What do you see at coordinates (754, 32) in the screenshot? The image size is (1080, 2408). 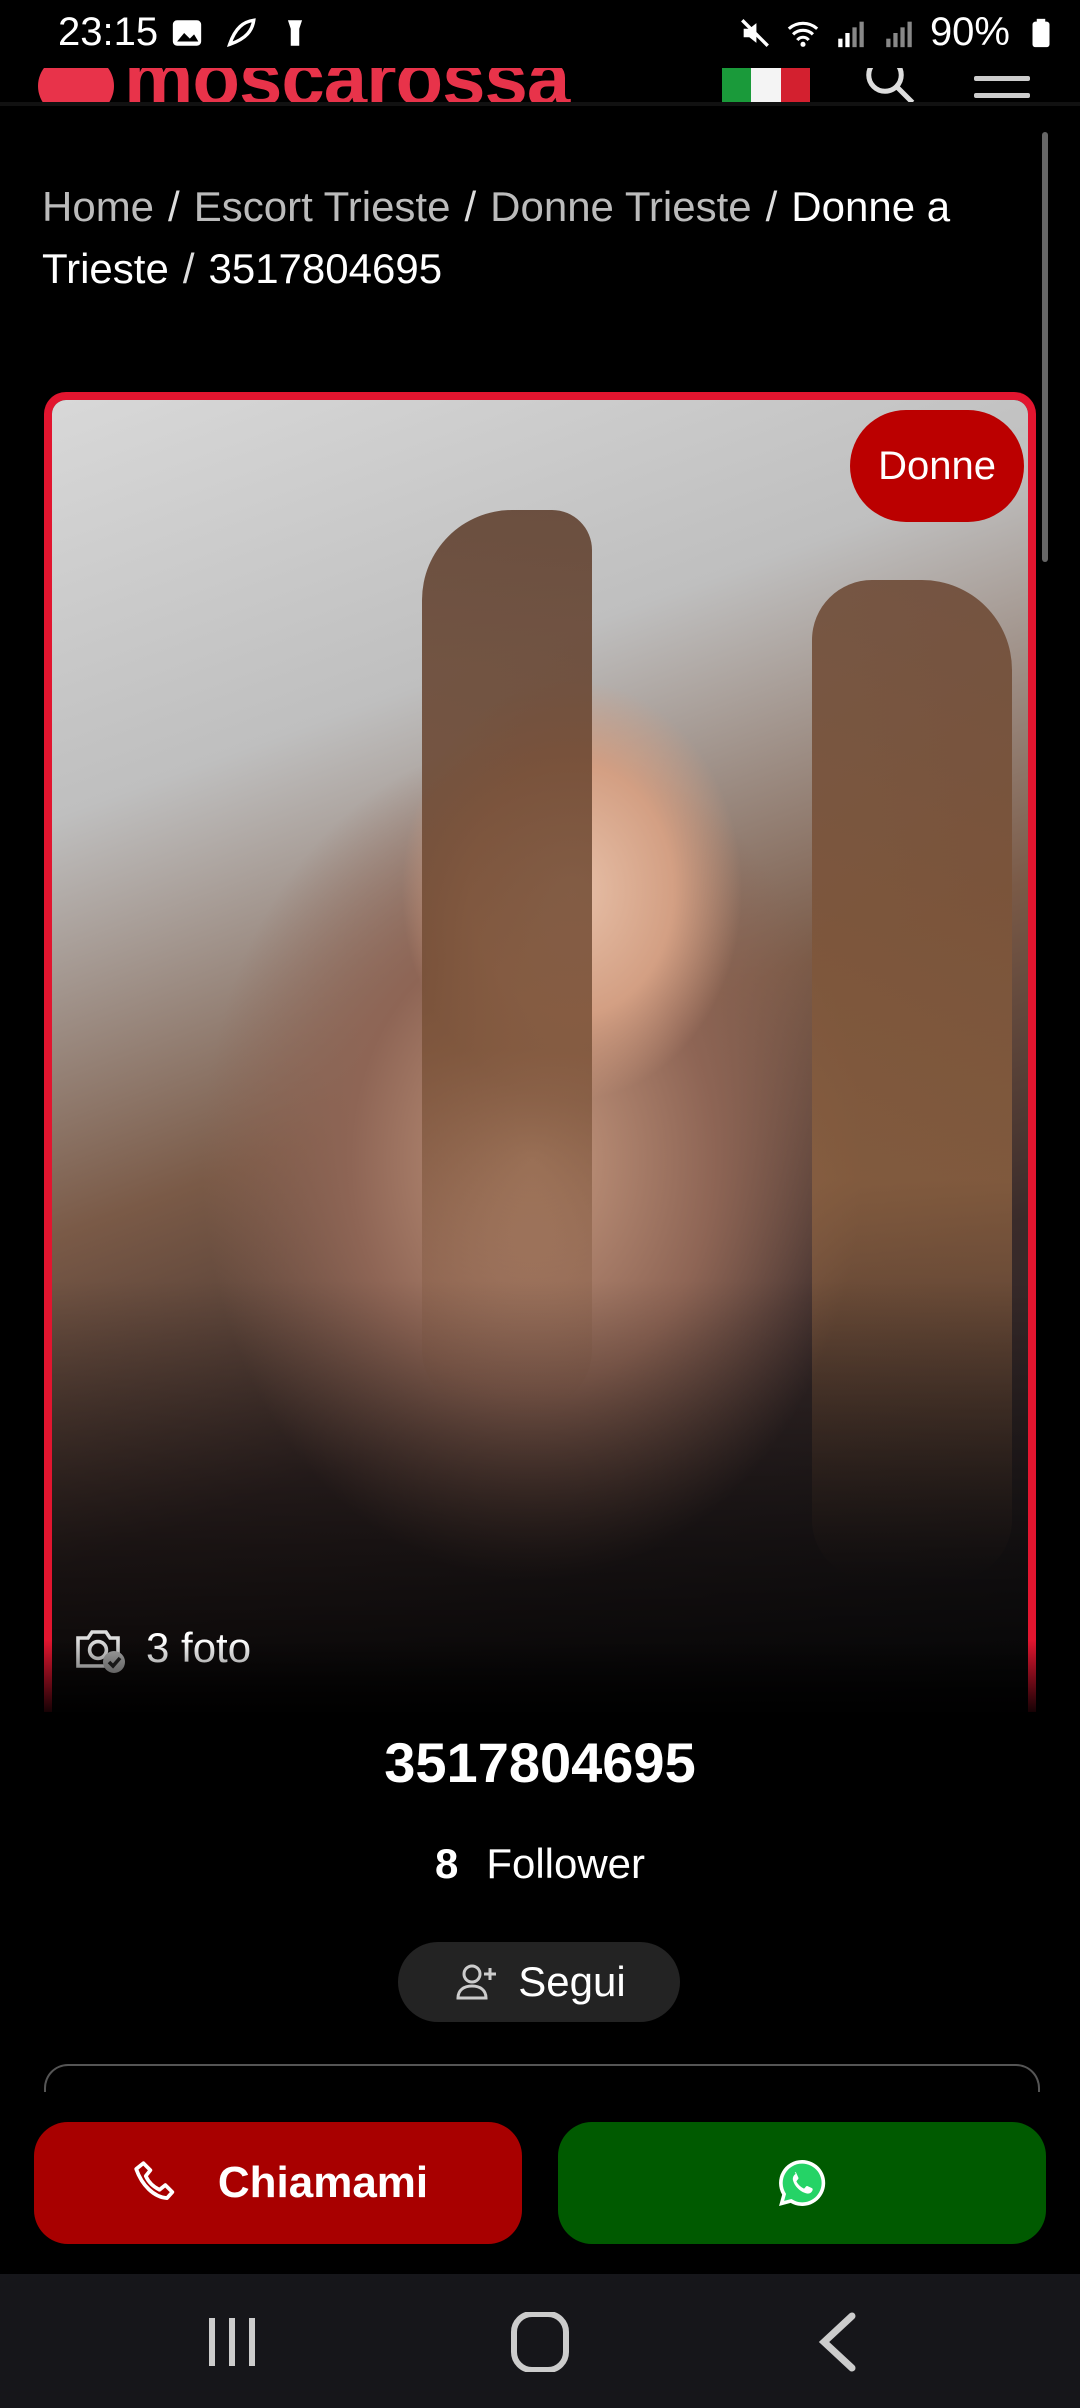 I see `mute-icon` at bounding box center [754, 32].